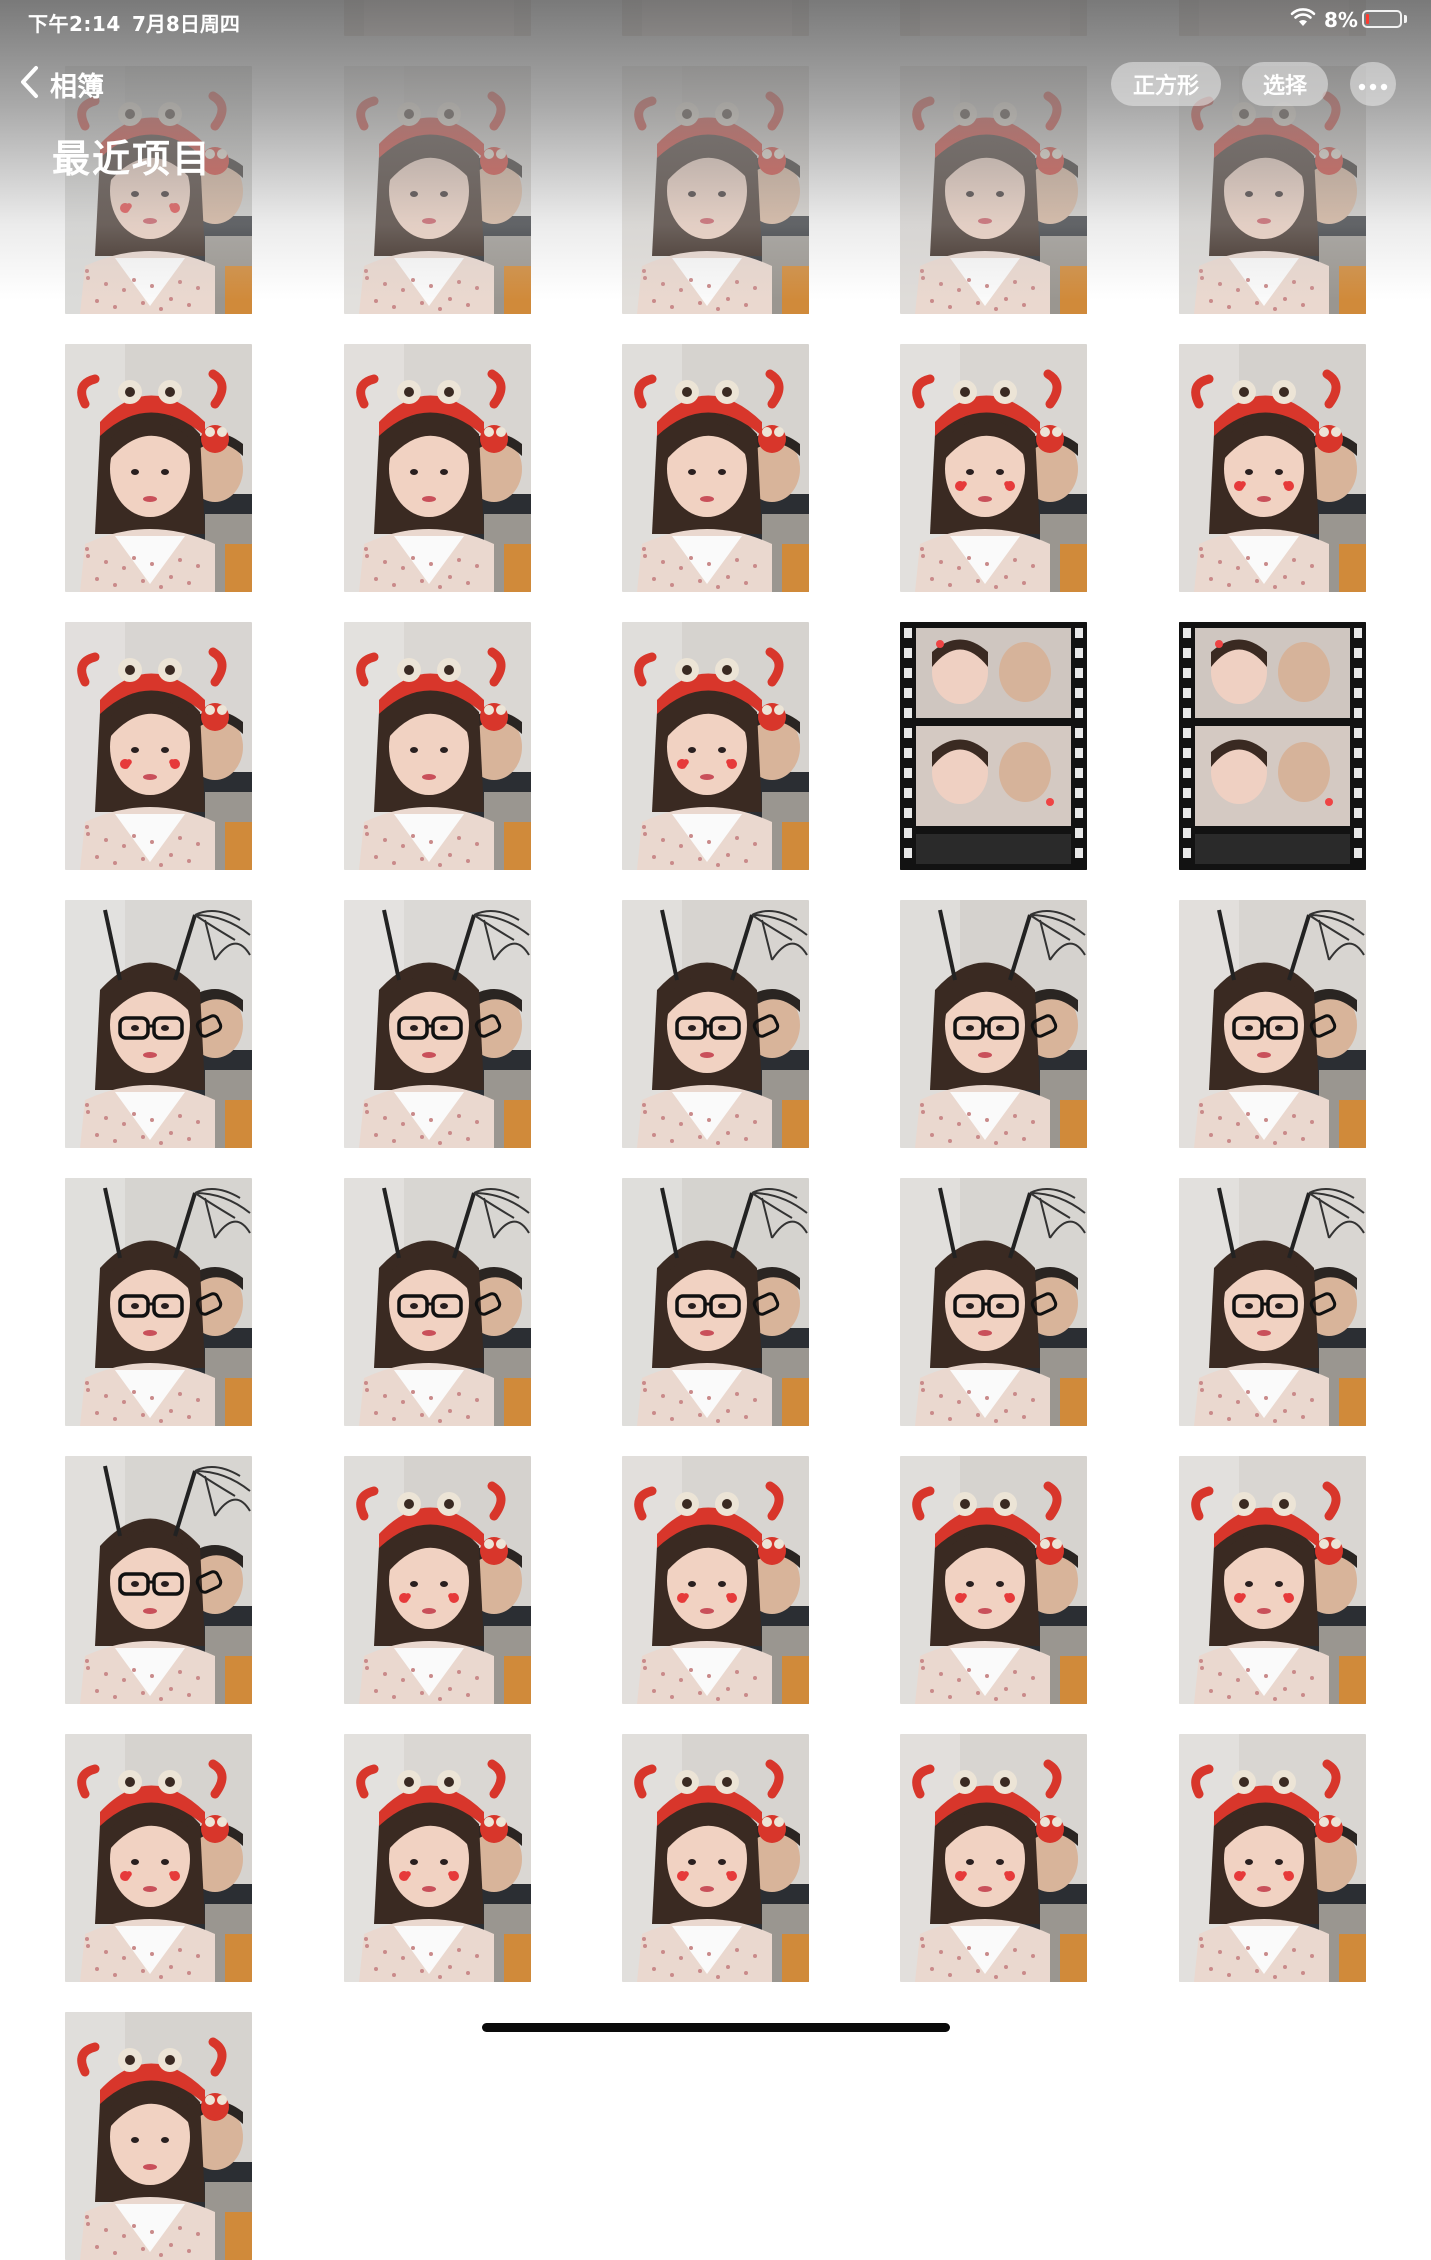 The image size is (1431, 2260). What do you see at coordinates (716, 2027) in the screenshot?
I see `home-indicator` at bounding box center [716, 2027].